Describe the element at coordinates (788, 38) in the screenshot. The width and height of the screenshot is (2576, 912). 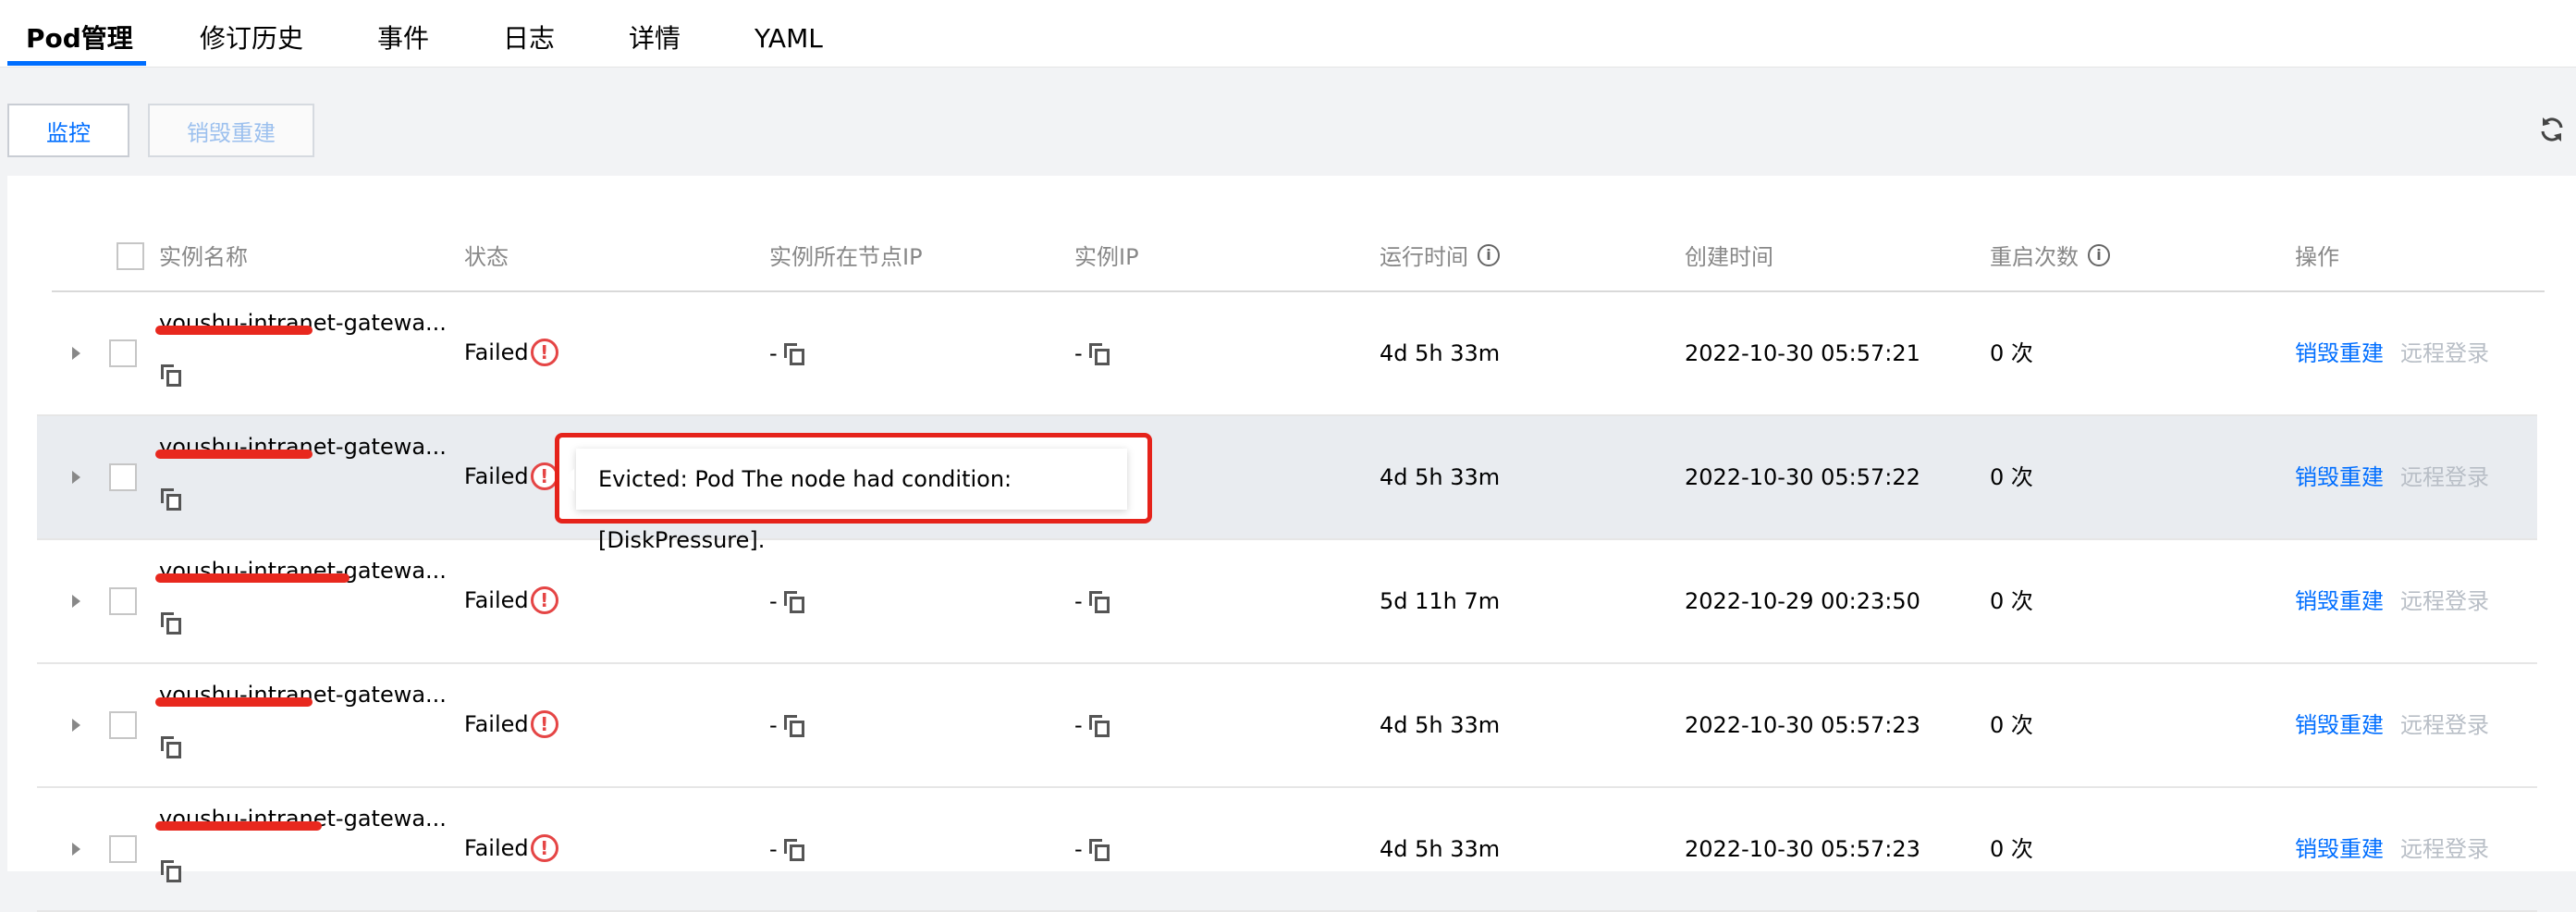
I see `tab-yaml: YAML` at that location.